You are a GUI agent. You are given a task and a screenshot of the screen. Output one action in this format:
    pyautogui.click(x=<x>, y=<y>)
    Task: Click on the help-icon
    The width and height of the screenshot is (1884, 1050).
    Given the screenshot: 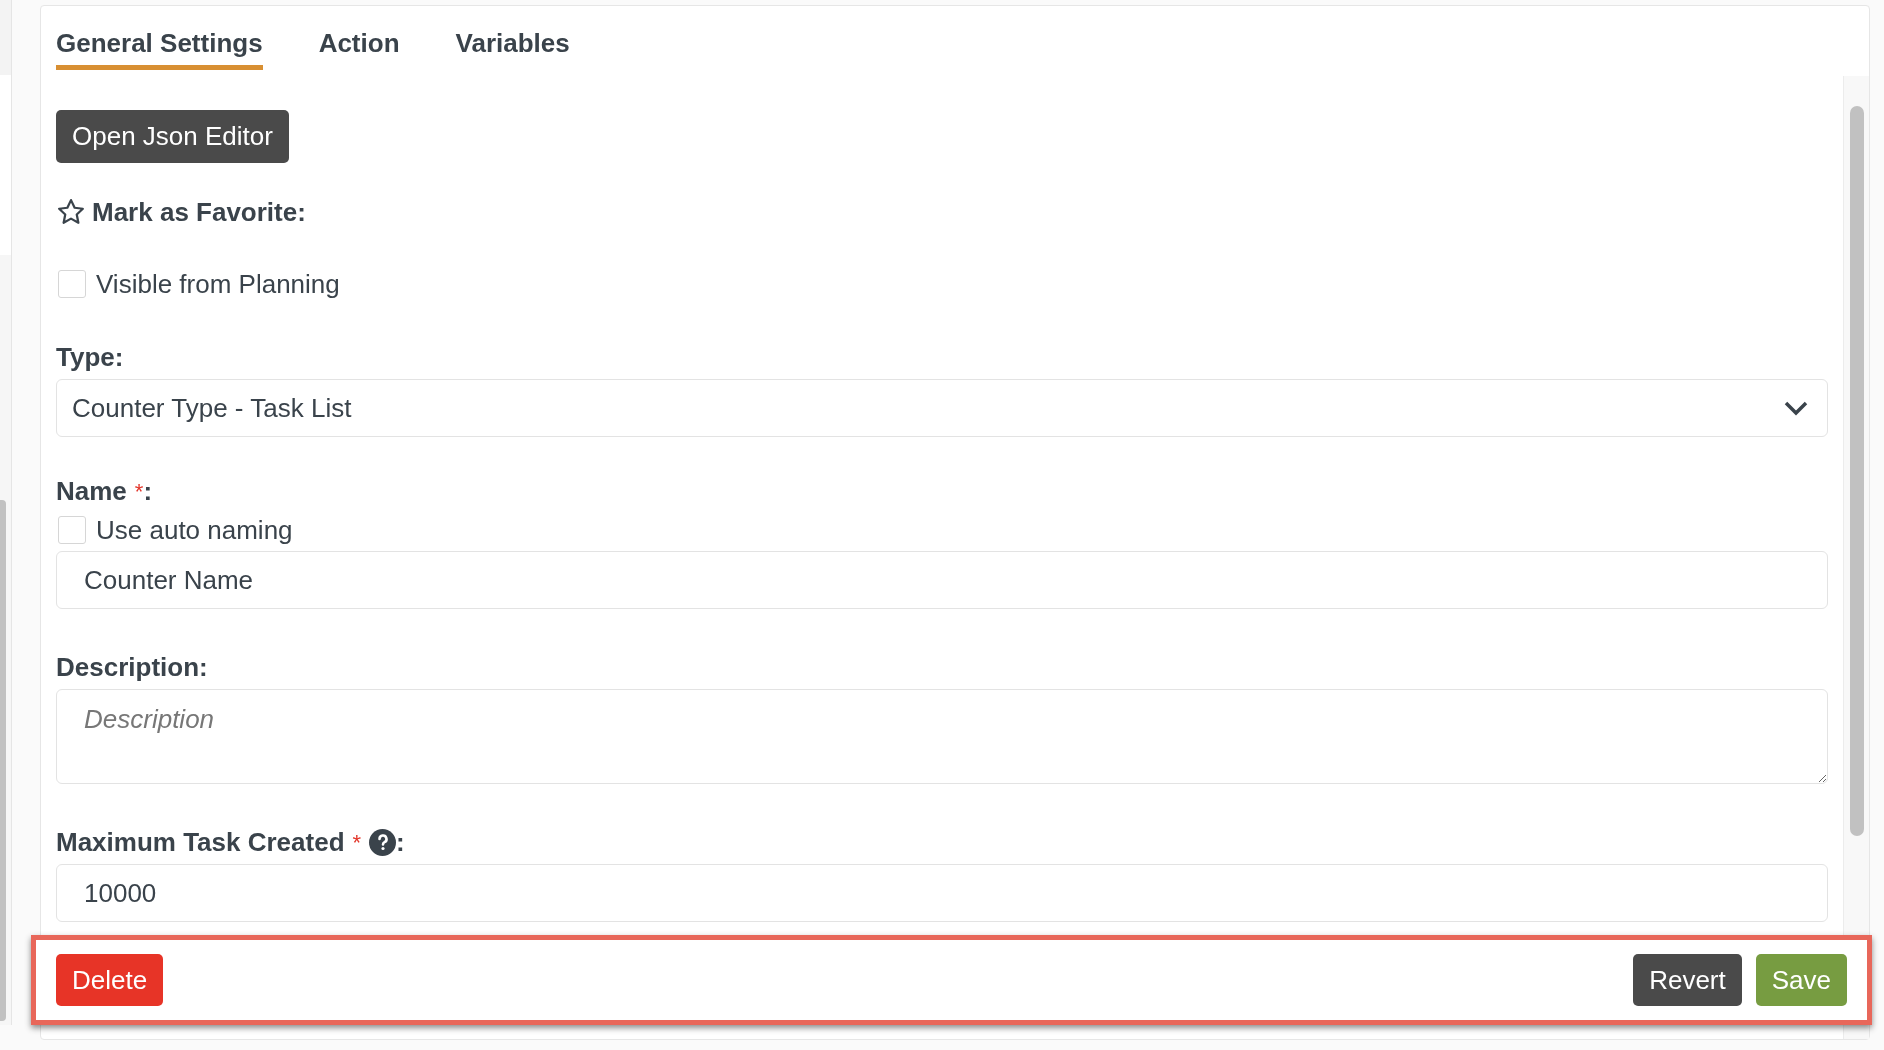 What is the action you would take?
    pyautogui.click(x=383, y=842)
    